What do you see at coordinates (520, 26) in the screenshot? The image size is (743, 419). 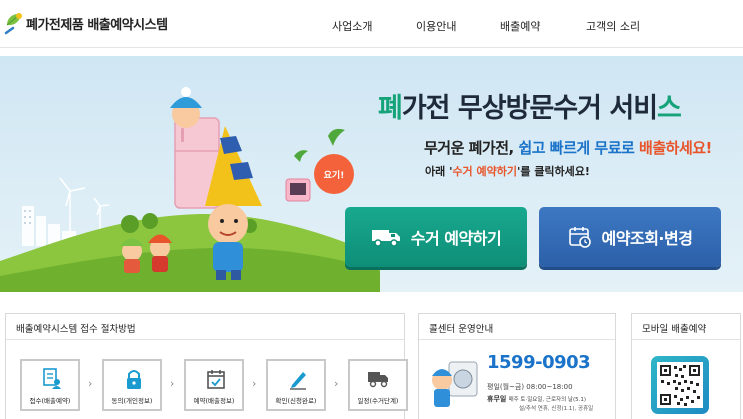 I see `nav-reservation: 배출예약` at bounding box center [520, 26].